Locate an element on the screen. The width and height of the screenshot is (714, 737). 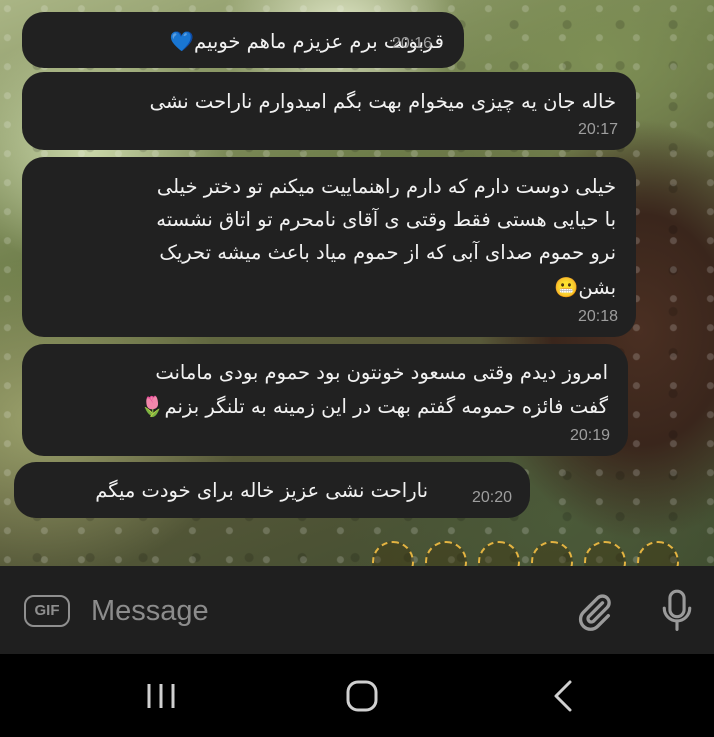
gif-icon: GIF is located at coordinates (47, 611).